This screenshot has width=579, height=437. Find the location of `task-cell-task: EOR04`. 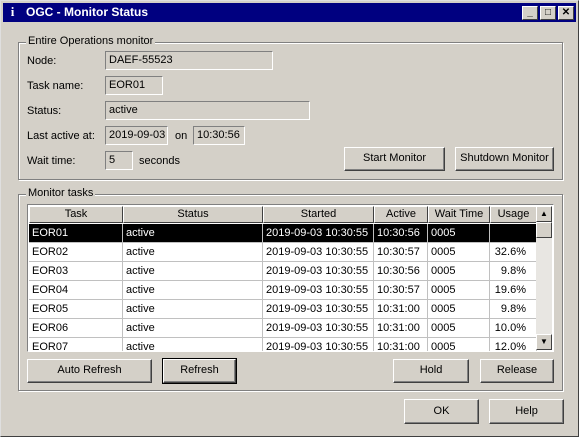

task-cell-task: EOR04 is located at coordinates (76, 290).